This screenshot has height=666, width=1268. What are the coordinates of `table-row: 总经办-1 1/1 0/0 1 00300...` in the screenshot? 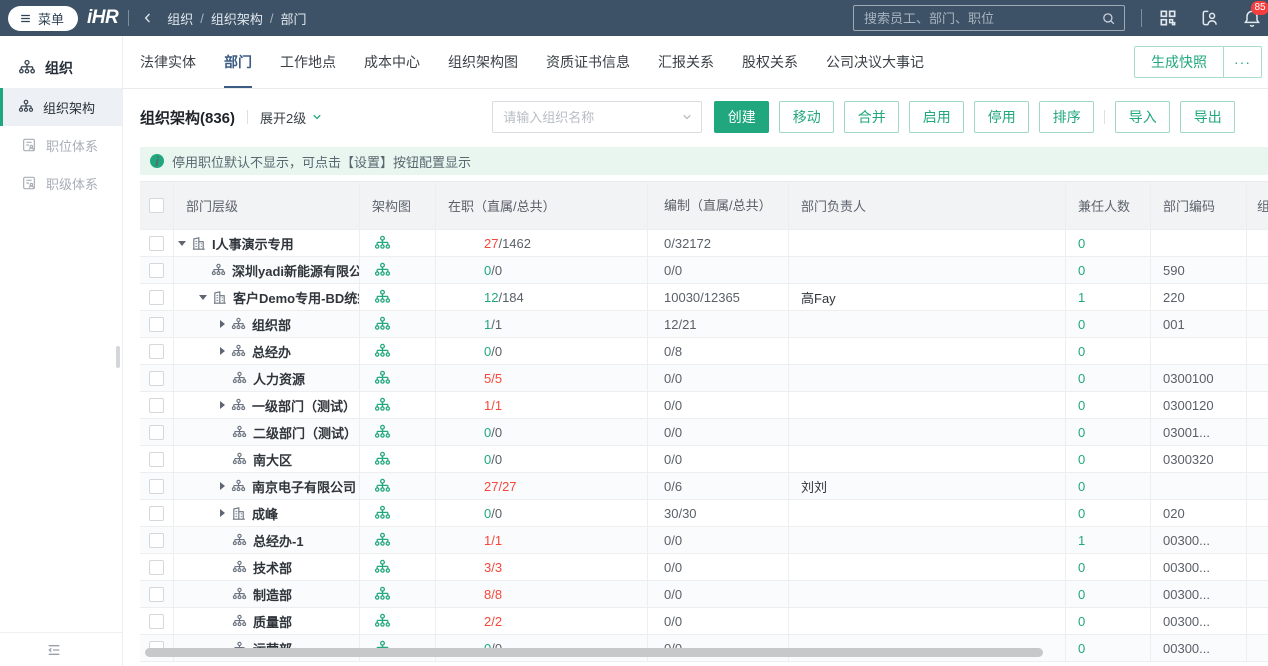 It's located at (704, 540).